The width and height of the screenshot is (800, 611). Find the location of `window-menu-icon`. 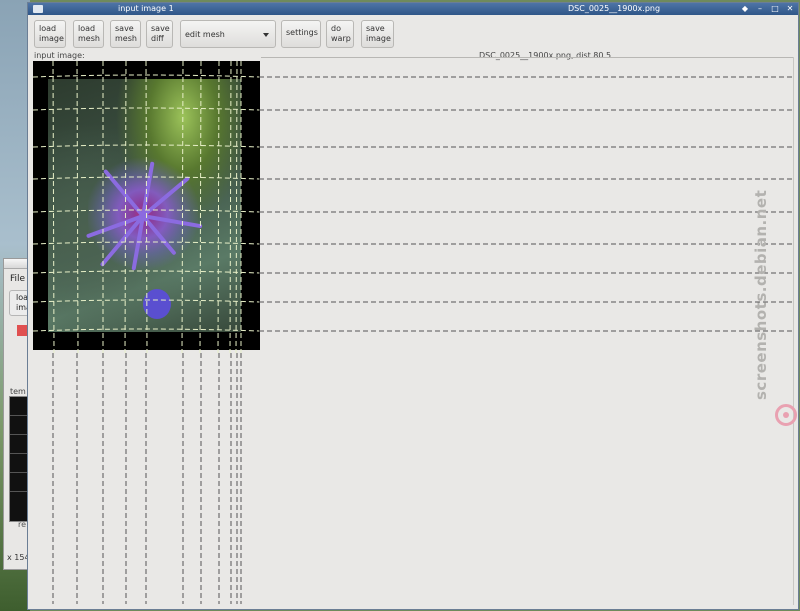

window-menu-icon is located at coordinates (38, 9).